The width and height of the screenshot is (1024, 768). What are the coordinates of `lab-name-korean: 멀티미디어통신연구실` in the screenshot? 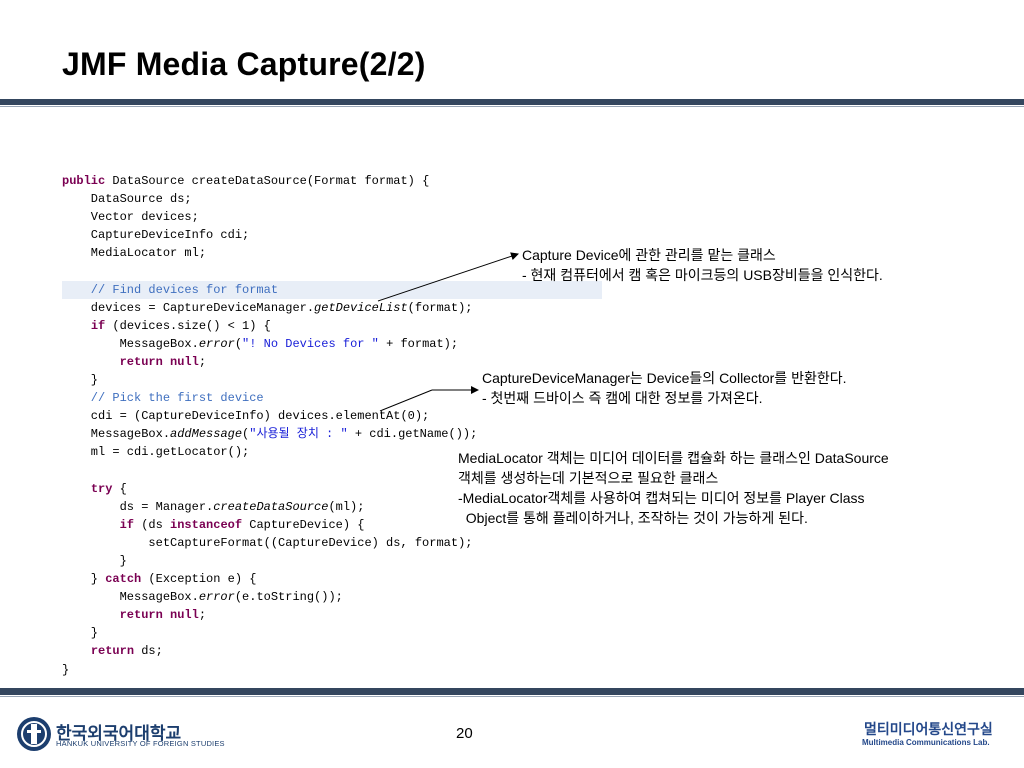 It's located at (928, 729).